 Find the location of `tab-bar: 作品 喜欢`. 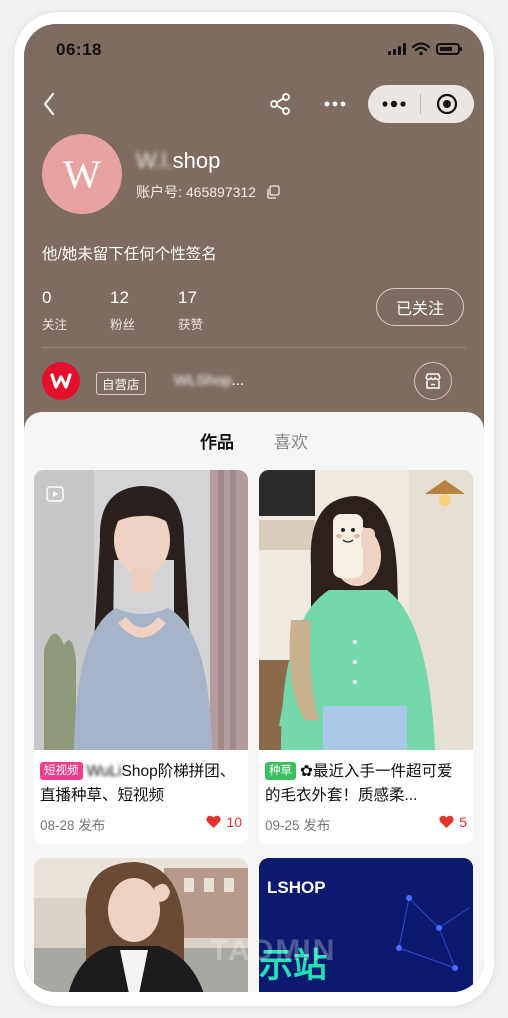

tab-bar: 作品 喜欢 is located at coordinates (254, 440).